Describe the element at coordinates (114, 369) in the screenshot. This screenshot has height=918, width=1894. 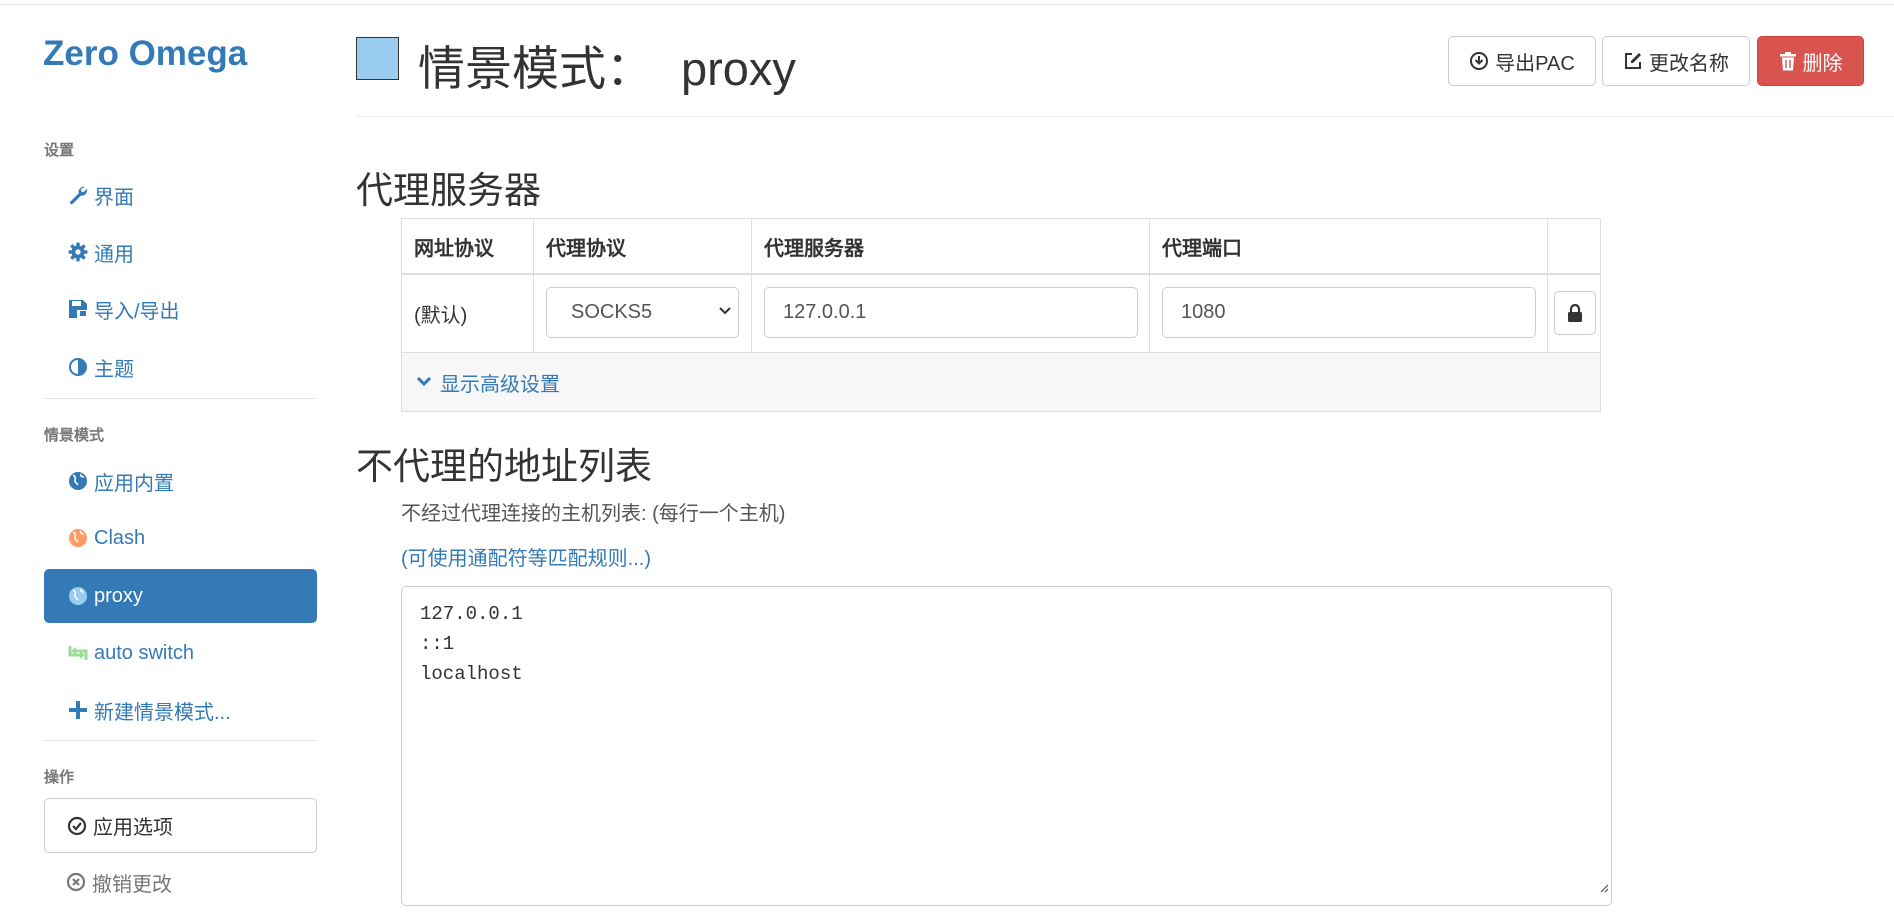
I see `sidebar-item-label: 主题` at that location.